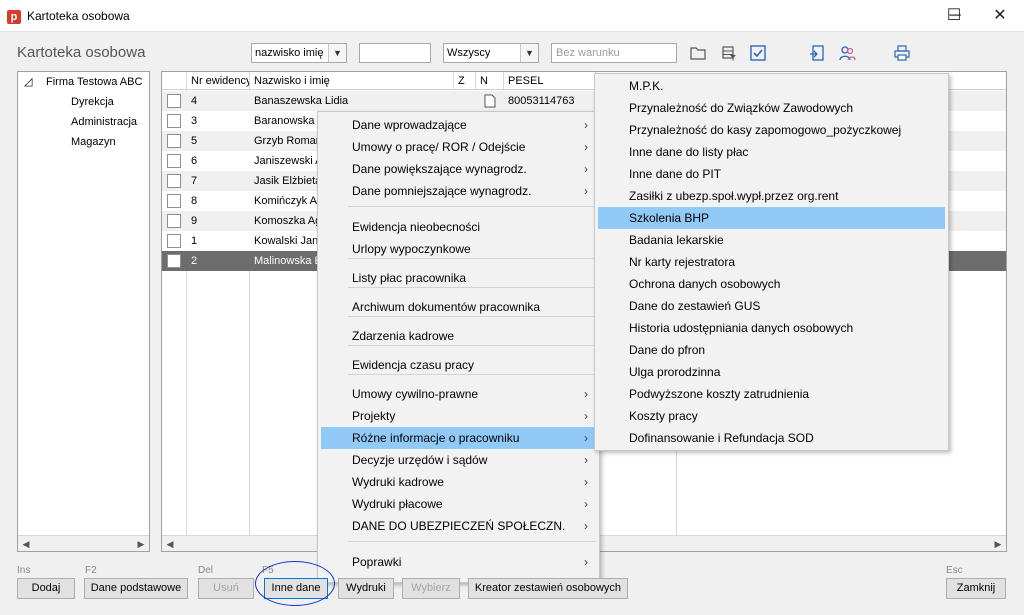  What do you see at coordinates (1000, 16) in the screenshot?
I see `close-button: ✕` at bounding box center [1000, 16].